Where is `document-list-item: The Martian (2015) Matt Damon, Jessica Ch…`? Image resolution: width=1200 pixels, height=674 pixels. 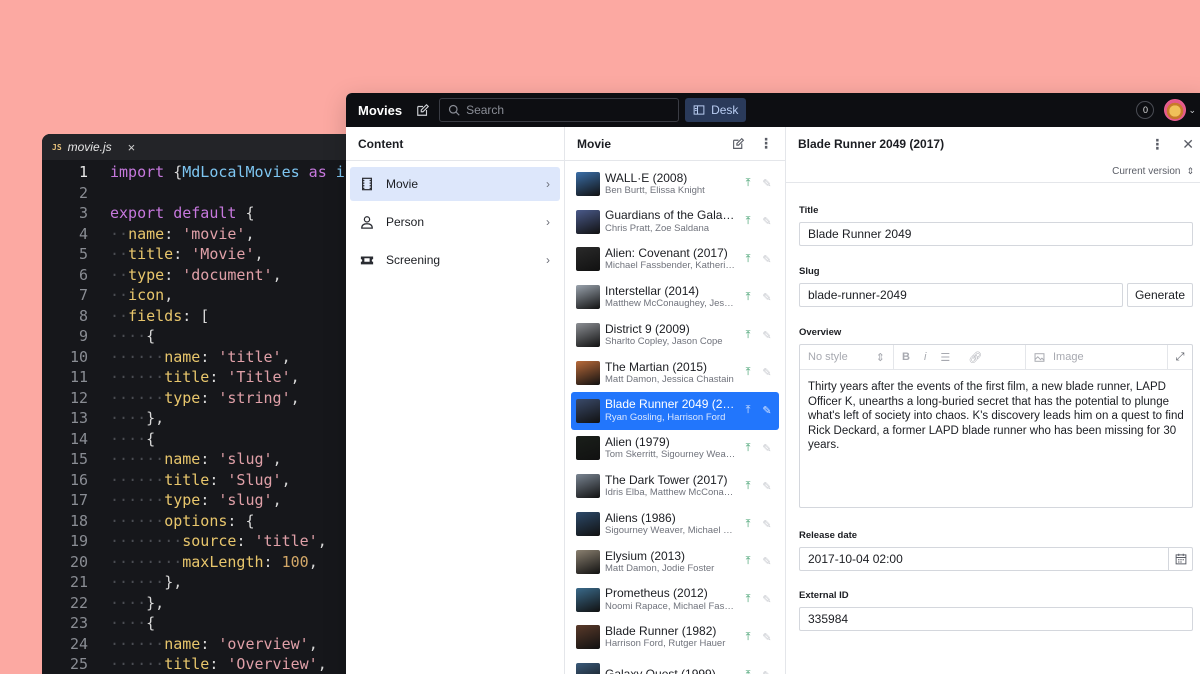 document-list-item: The Martian (2015) Matt Damon, Jessica Ch… is located at coordinates (675, 373).